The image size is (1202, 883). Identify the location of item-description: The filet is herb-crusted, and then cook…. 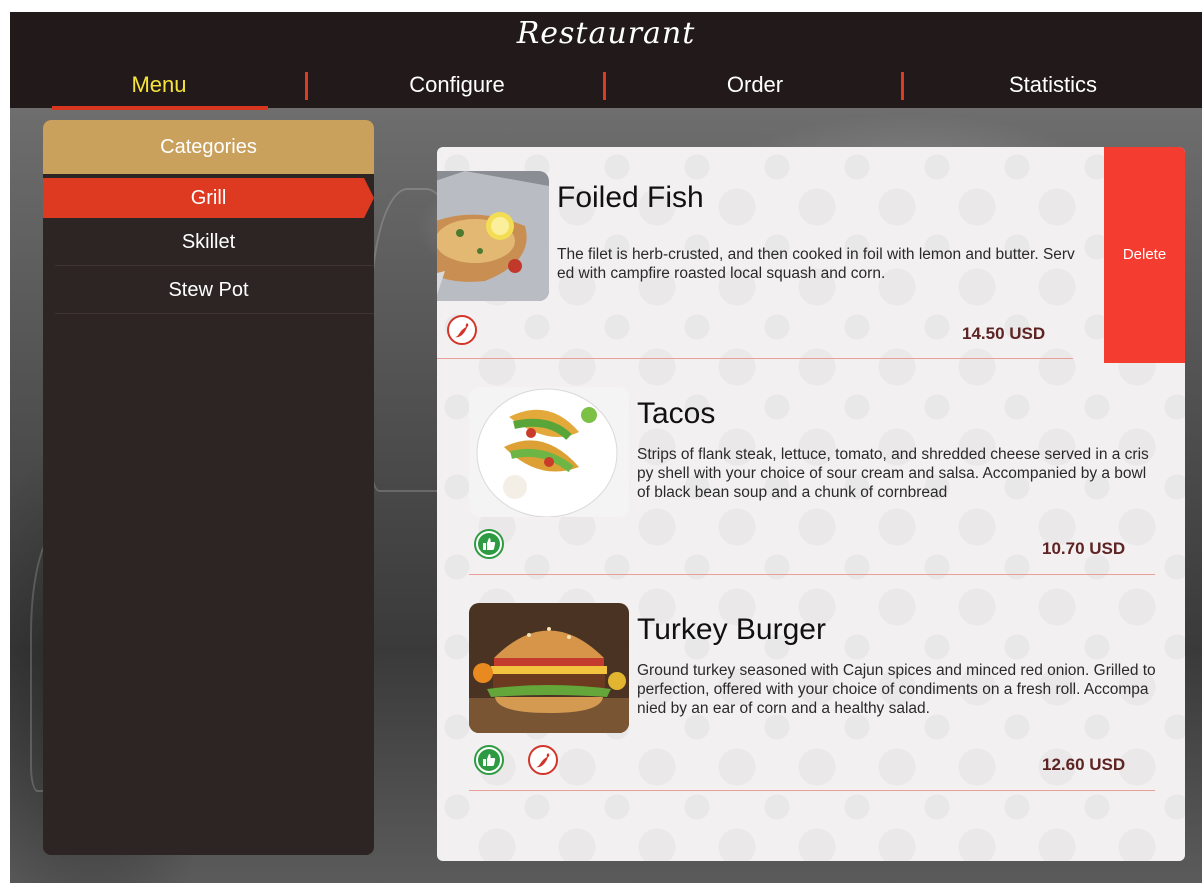
(816, 264).